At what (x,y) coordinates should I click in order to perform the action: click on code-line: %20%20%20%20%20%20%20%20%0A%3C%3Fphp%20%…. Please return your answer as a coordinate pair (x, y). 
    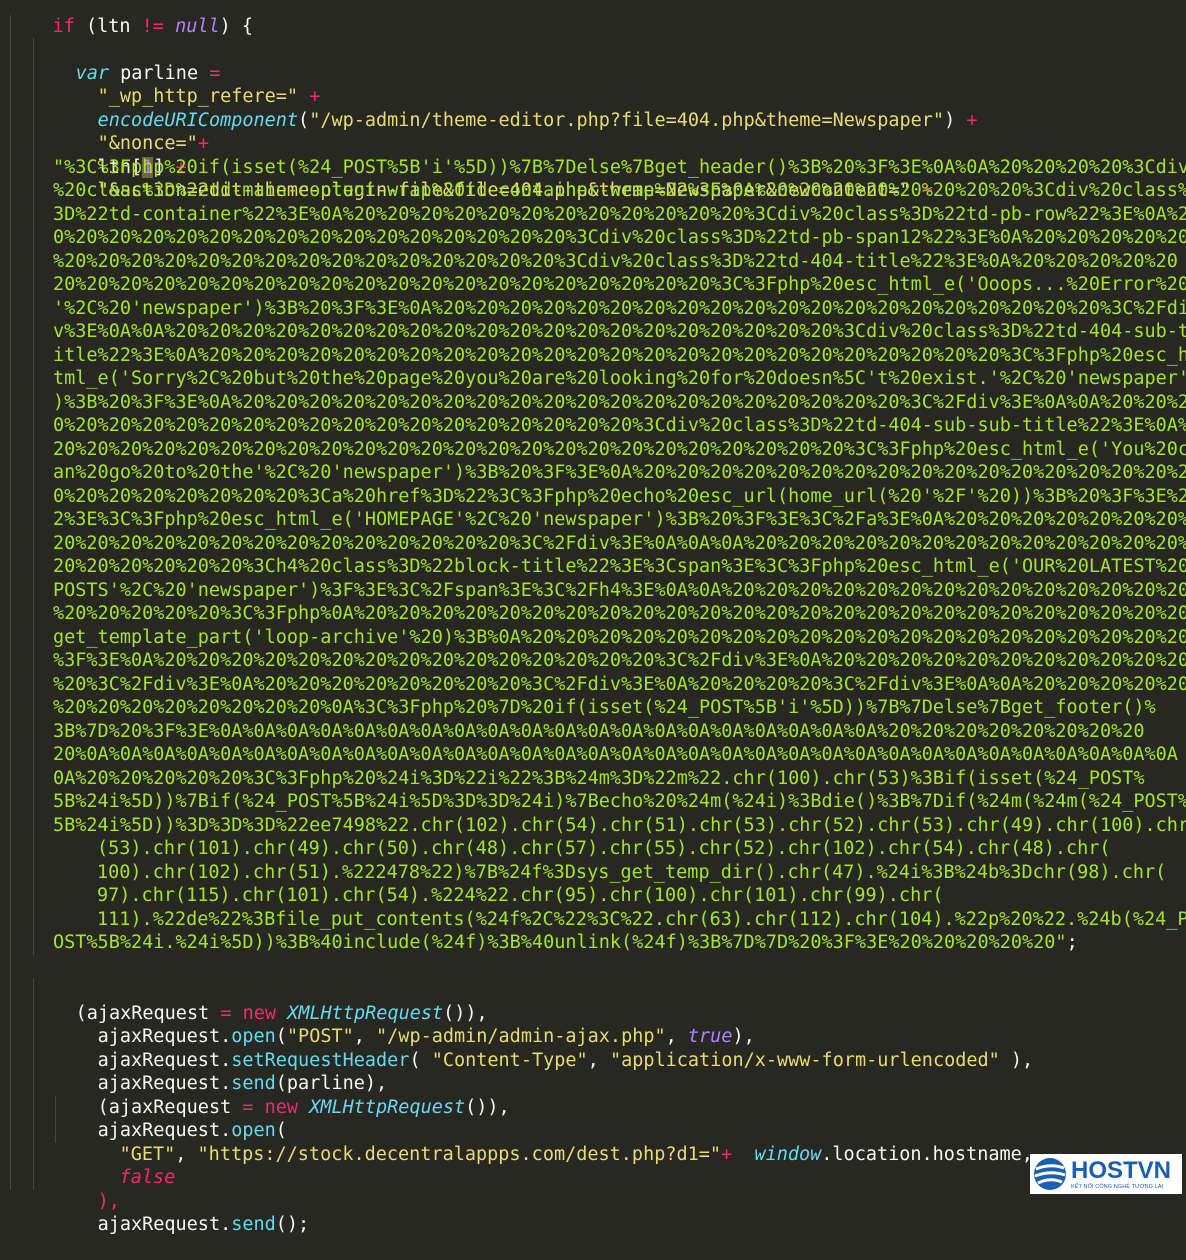
    Looking at the image, I should click on (593, 708).